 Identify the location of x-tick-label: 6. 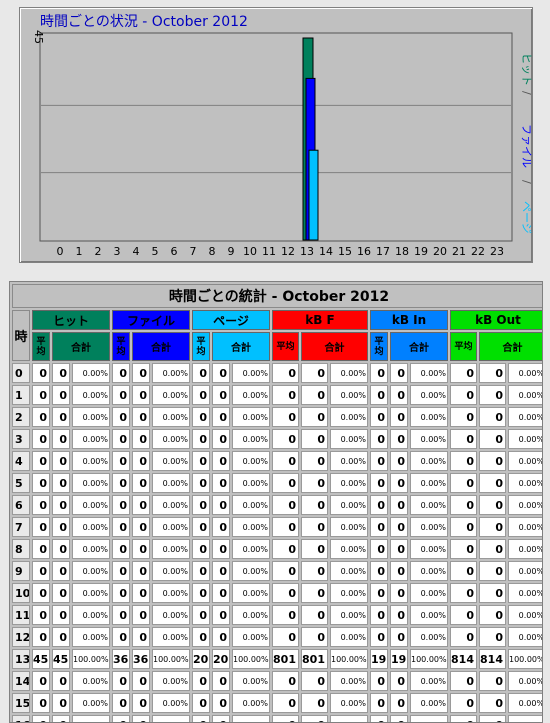
(174, 251).